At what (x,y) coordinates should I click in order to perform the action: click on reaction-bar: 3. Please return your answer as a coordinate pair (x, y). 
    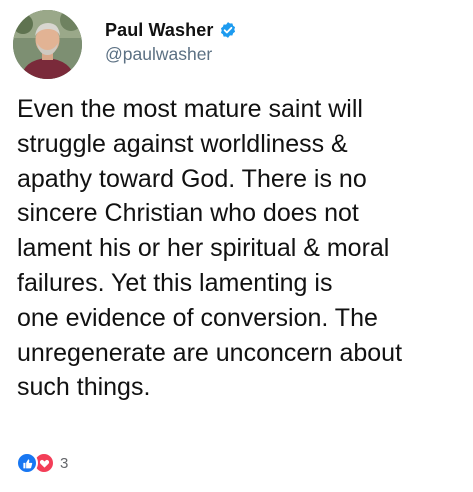
    Looking at the image, I should click on (42, 463).